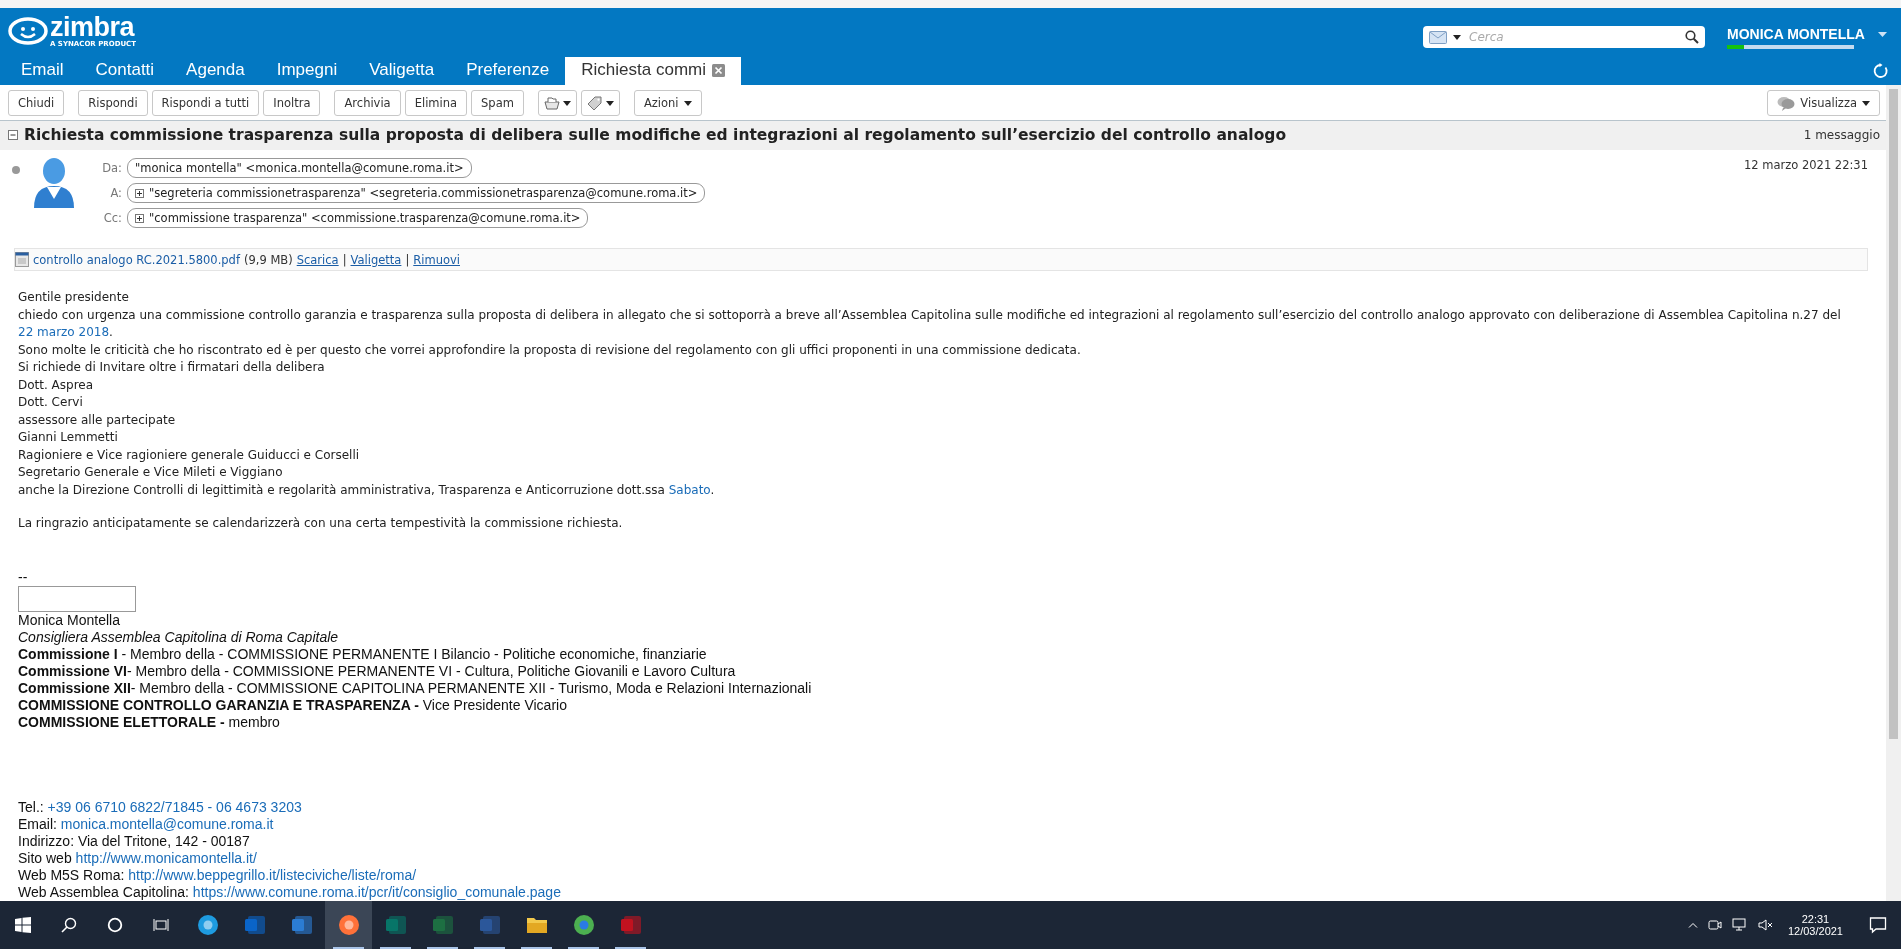 The height and width of the screenshot is (949, 1901). I want to click on collapse-icon, so click(13, 135).